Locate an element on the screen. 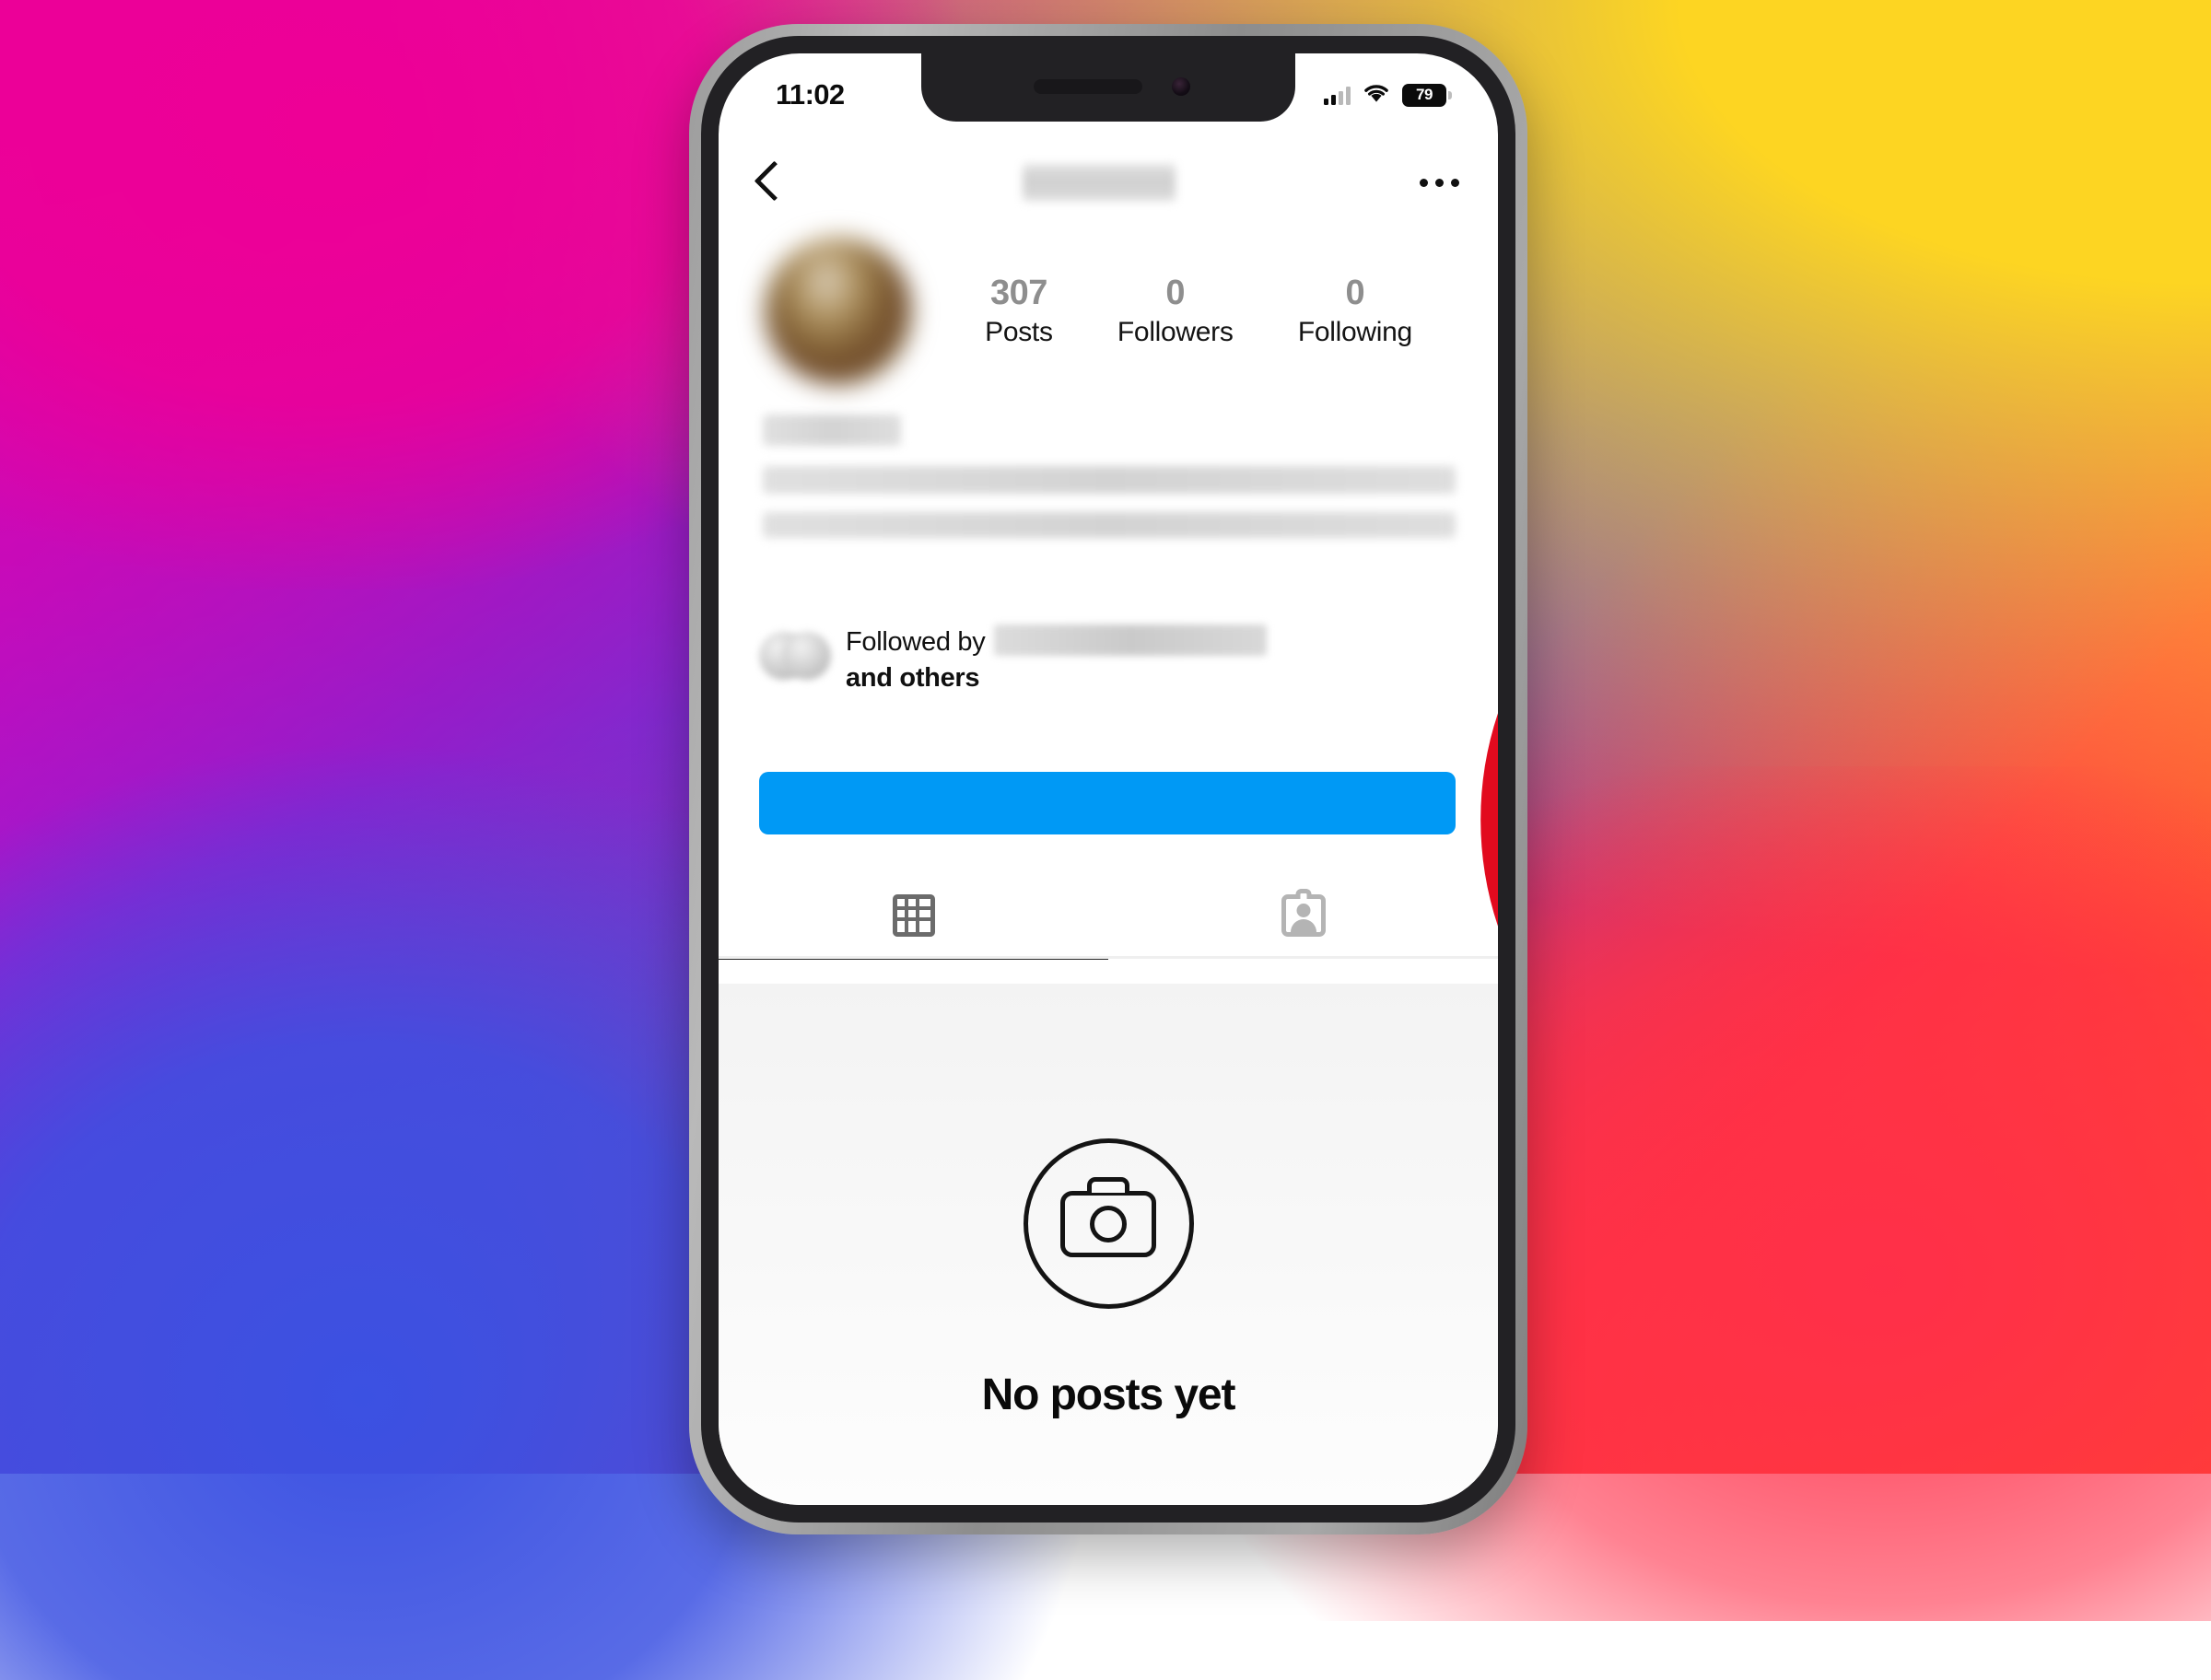 This screenshot has height=1680, width=2211. profile-bio-block is located at coordinates (1109, 476).